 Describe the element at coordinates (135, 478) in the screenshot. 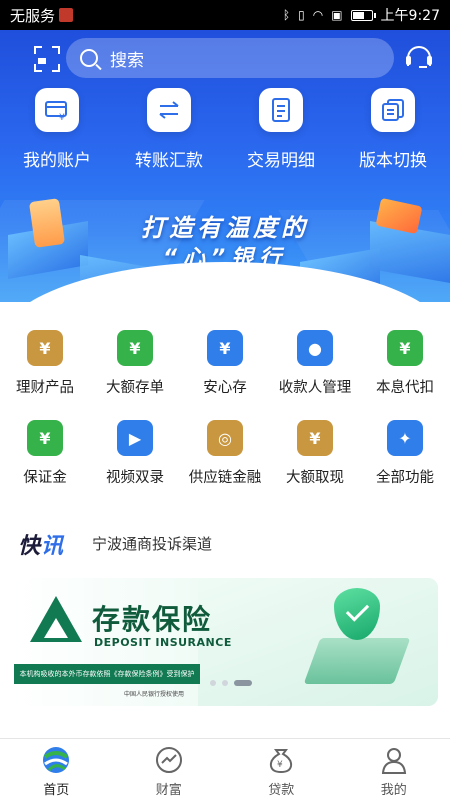

I see `feature-label: 视频双录` at that location.